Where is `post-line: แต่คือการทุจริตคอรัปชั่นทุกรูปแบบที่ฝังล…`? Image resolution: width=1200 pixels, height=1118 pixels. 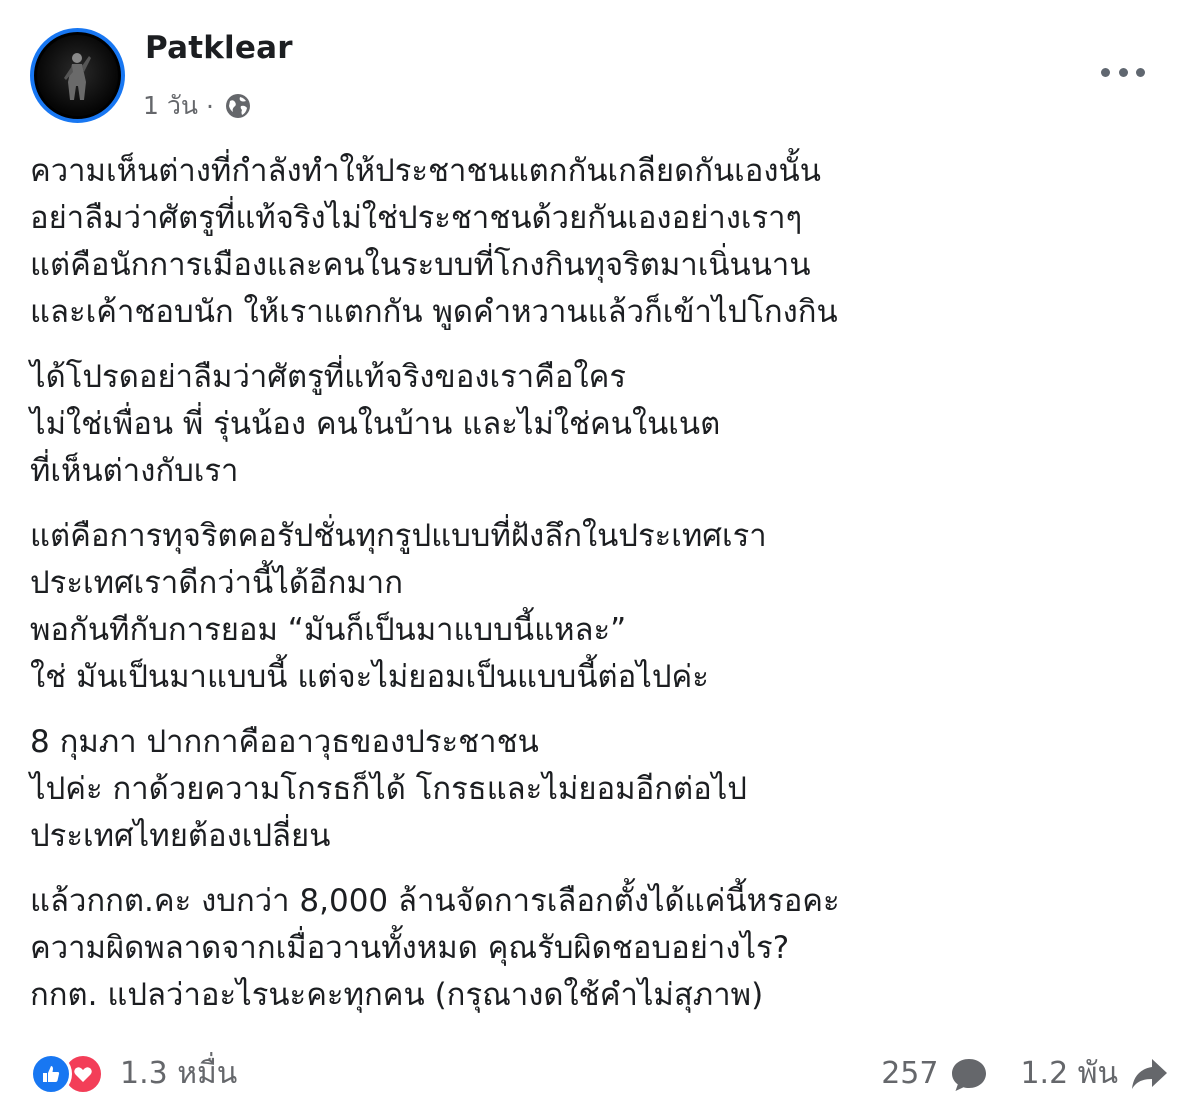 post-line: แต่คือการทุจริตคอรัปชั่นทุกรูปแบบที่ฝังล… is located at coordinates (398, 536).